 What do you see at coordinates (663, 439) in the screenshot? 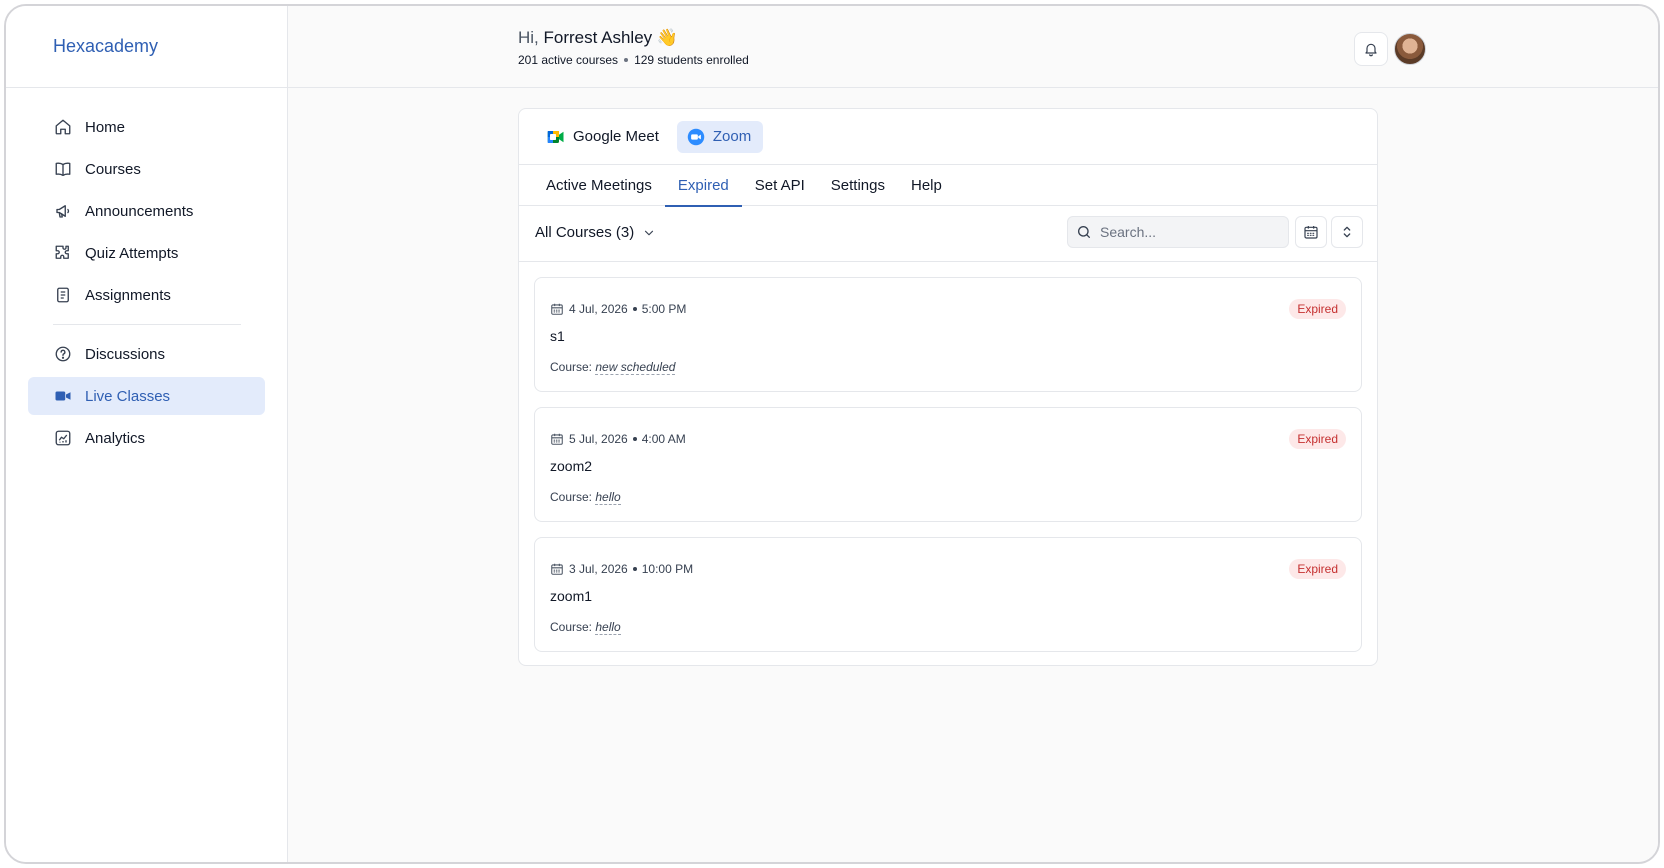
I see `meeting-time: 4:00 AM` at bounding box center [663, 439].